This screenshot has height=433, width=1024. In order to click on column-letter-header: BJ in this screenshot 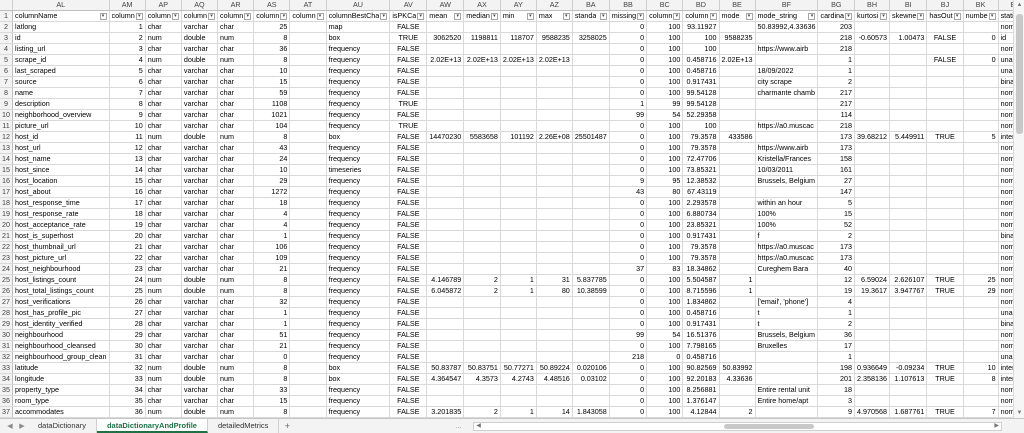, I will do `click(945, 5)`.